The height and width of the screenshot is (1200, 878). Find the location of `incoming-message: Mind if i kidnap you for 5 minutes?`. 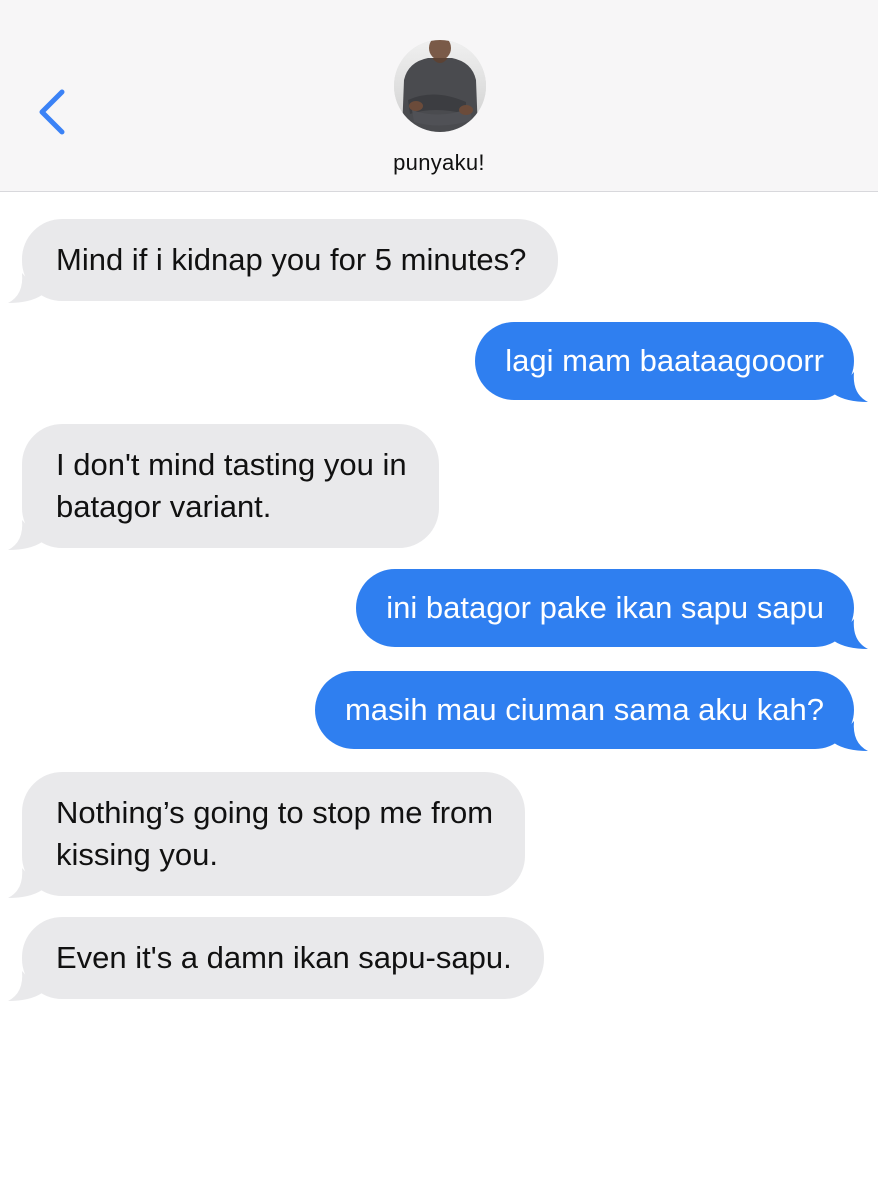

incoming-message: Mind if i kidnap you for 5 minutes? is located at coordinates (283, 261).